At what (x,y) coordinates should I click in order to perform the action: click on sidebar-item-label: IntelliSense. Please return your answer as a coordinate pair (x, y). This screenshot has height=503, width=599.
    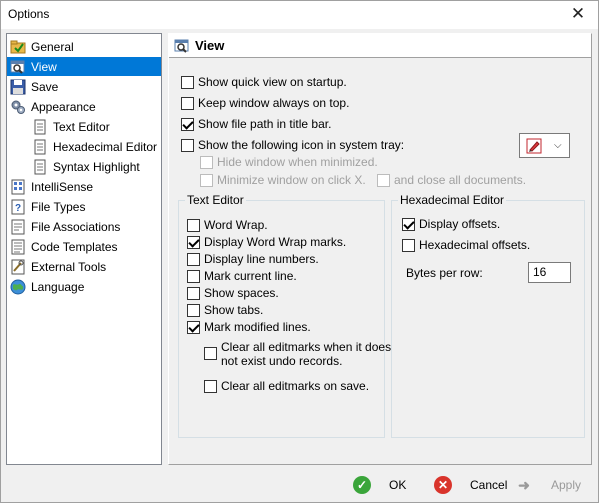
    Looking at the image, I should click on (62, 186).